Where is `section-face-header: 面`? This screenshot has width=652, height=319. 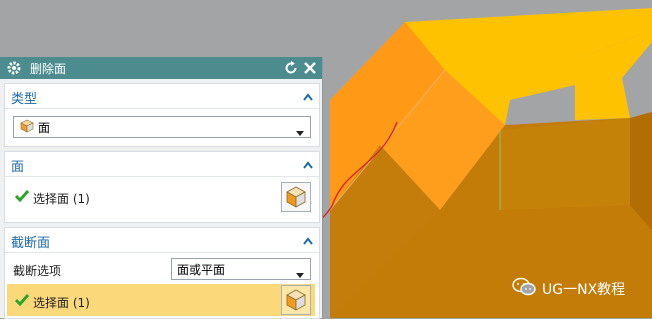
section-face-header: 面 is located at coordinates (162, 164).